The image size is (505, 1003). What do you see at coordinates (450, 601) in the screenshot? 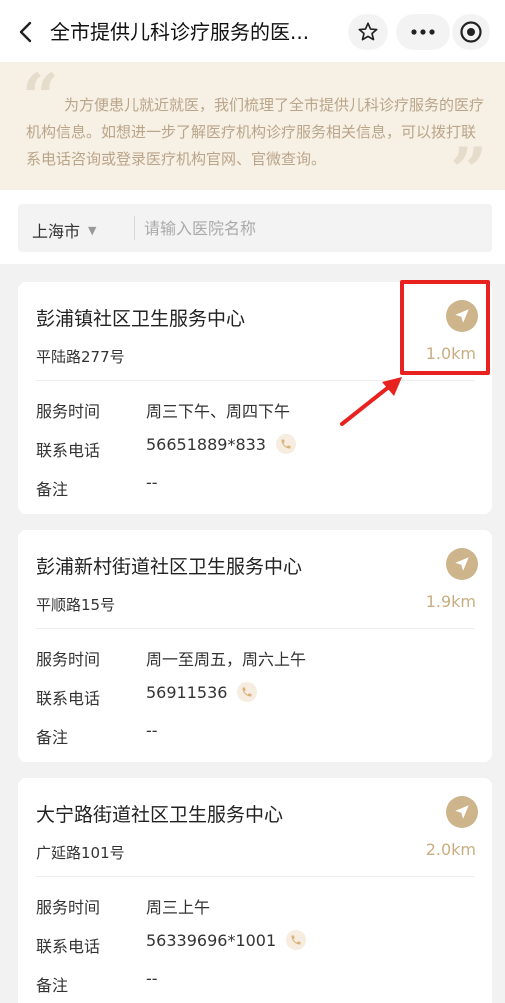
I see `distance-label: 1.9km` at bounding box center [450, 601].